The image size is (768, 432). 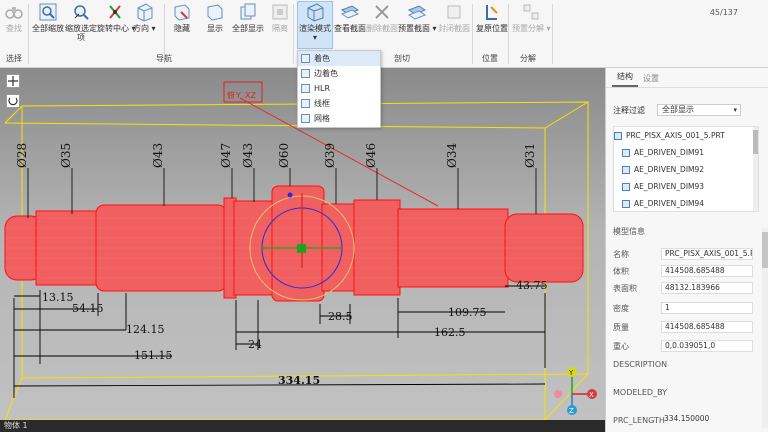 I want to click on dim-length: 109.75, so click(x=467, y=312).